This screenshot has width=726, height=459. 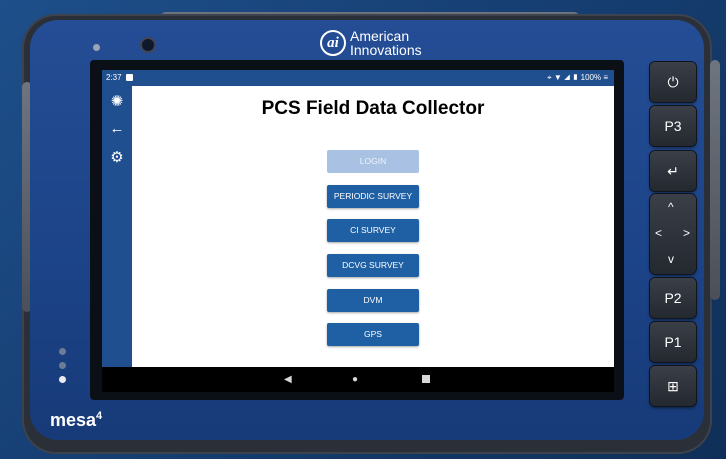 I want to click on power-icon: ⏻, so click(x=673, y=82).